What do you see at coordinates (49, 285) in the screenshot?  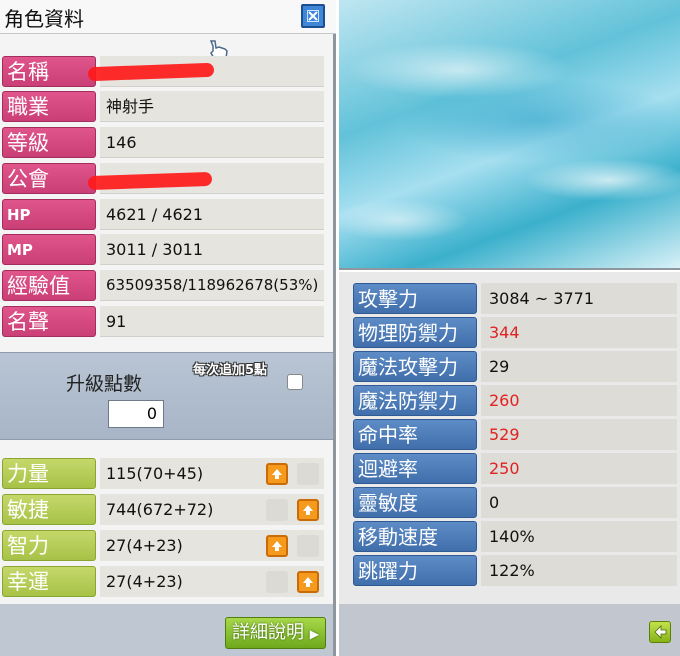 I see `profile-label: 經驗值` at bounding box center [49, 285].